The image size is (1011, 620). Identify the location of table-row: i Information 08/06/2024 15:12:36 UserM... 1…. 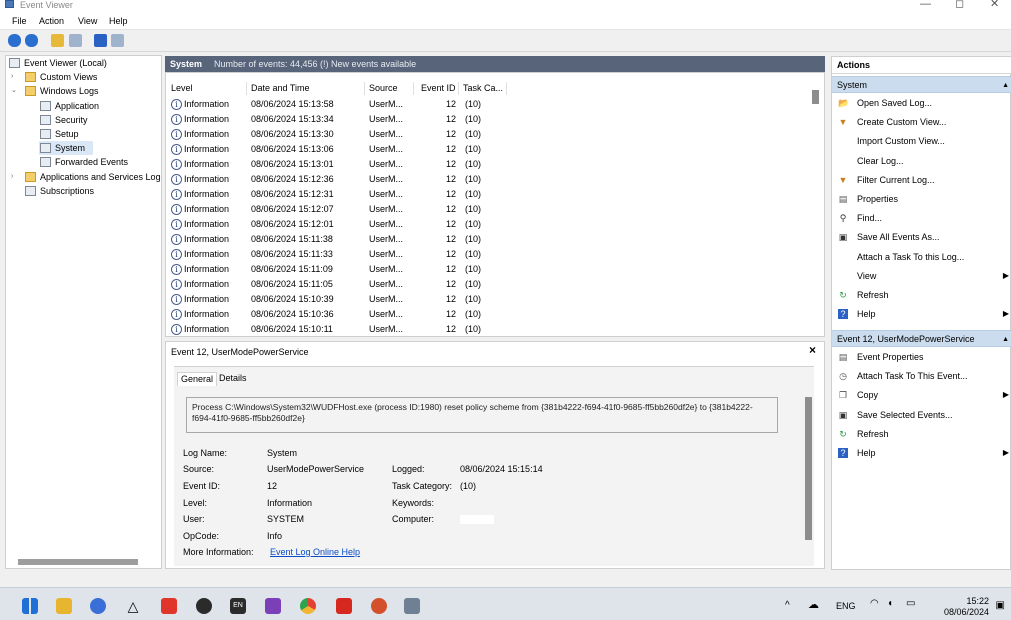
(486, 179).